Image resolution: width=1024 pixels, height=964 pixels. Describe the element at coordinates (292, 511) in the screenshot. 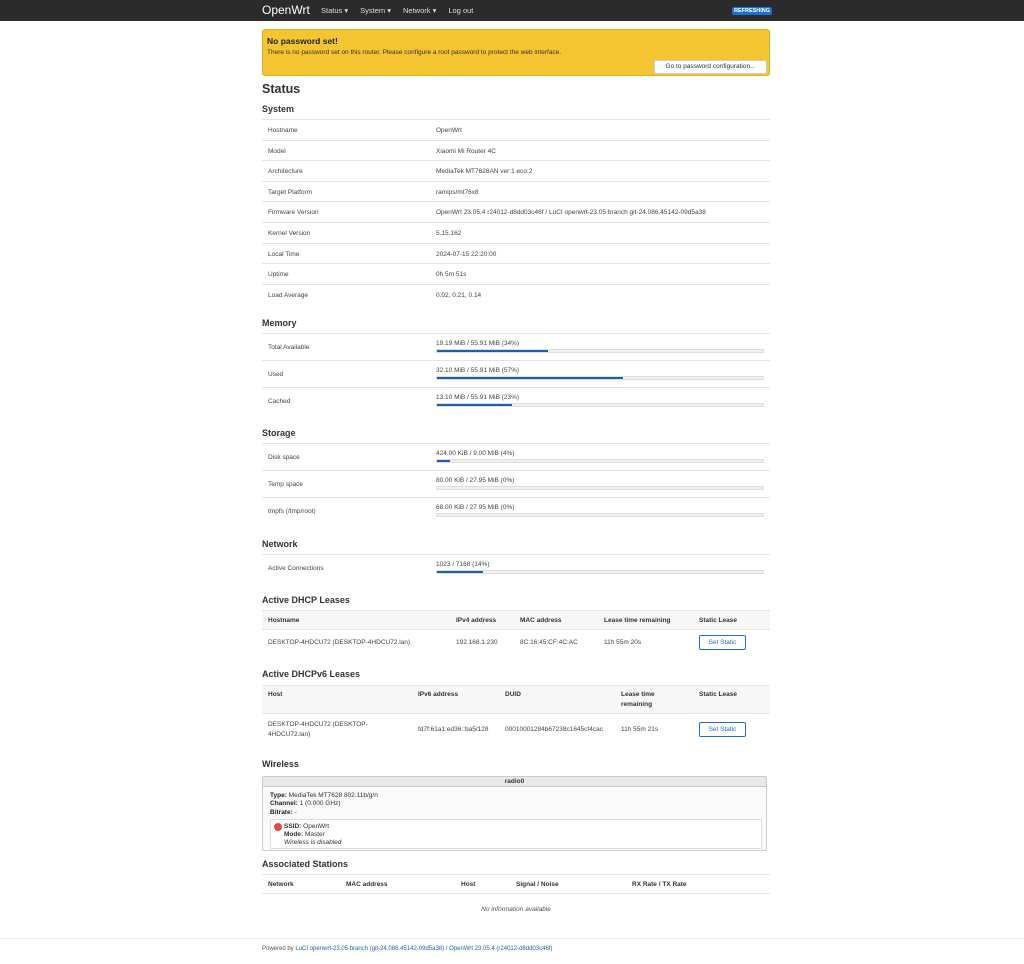

I see `storage-key: tmpfs (/tmp/root)` at that location.